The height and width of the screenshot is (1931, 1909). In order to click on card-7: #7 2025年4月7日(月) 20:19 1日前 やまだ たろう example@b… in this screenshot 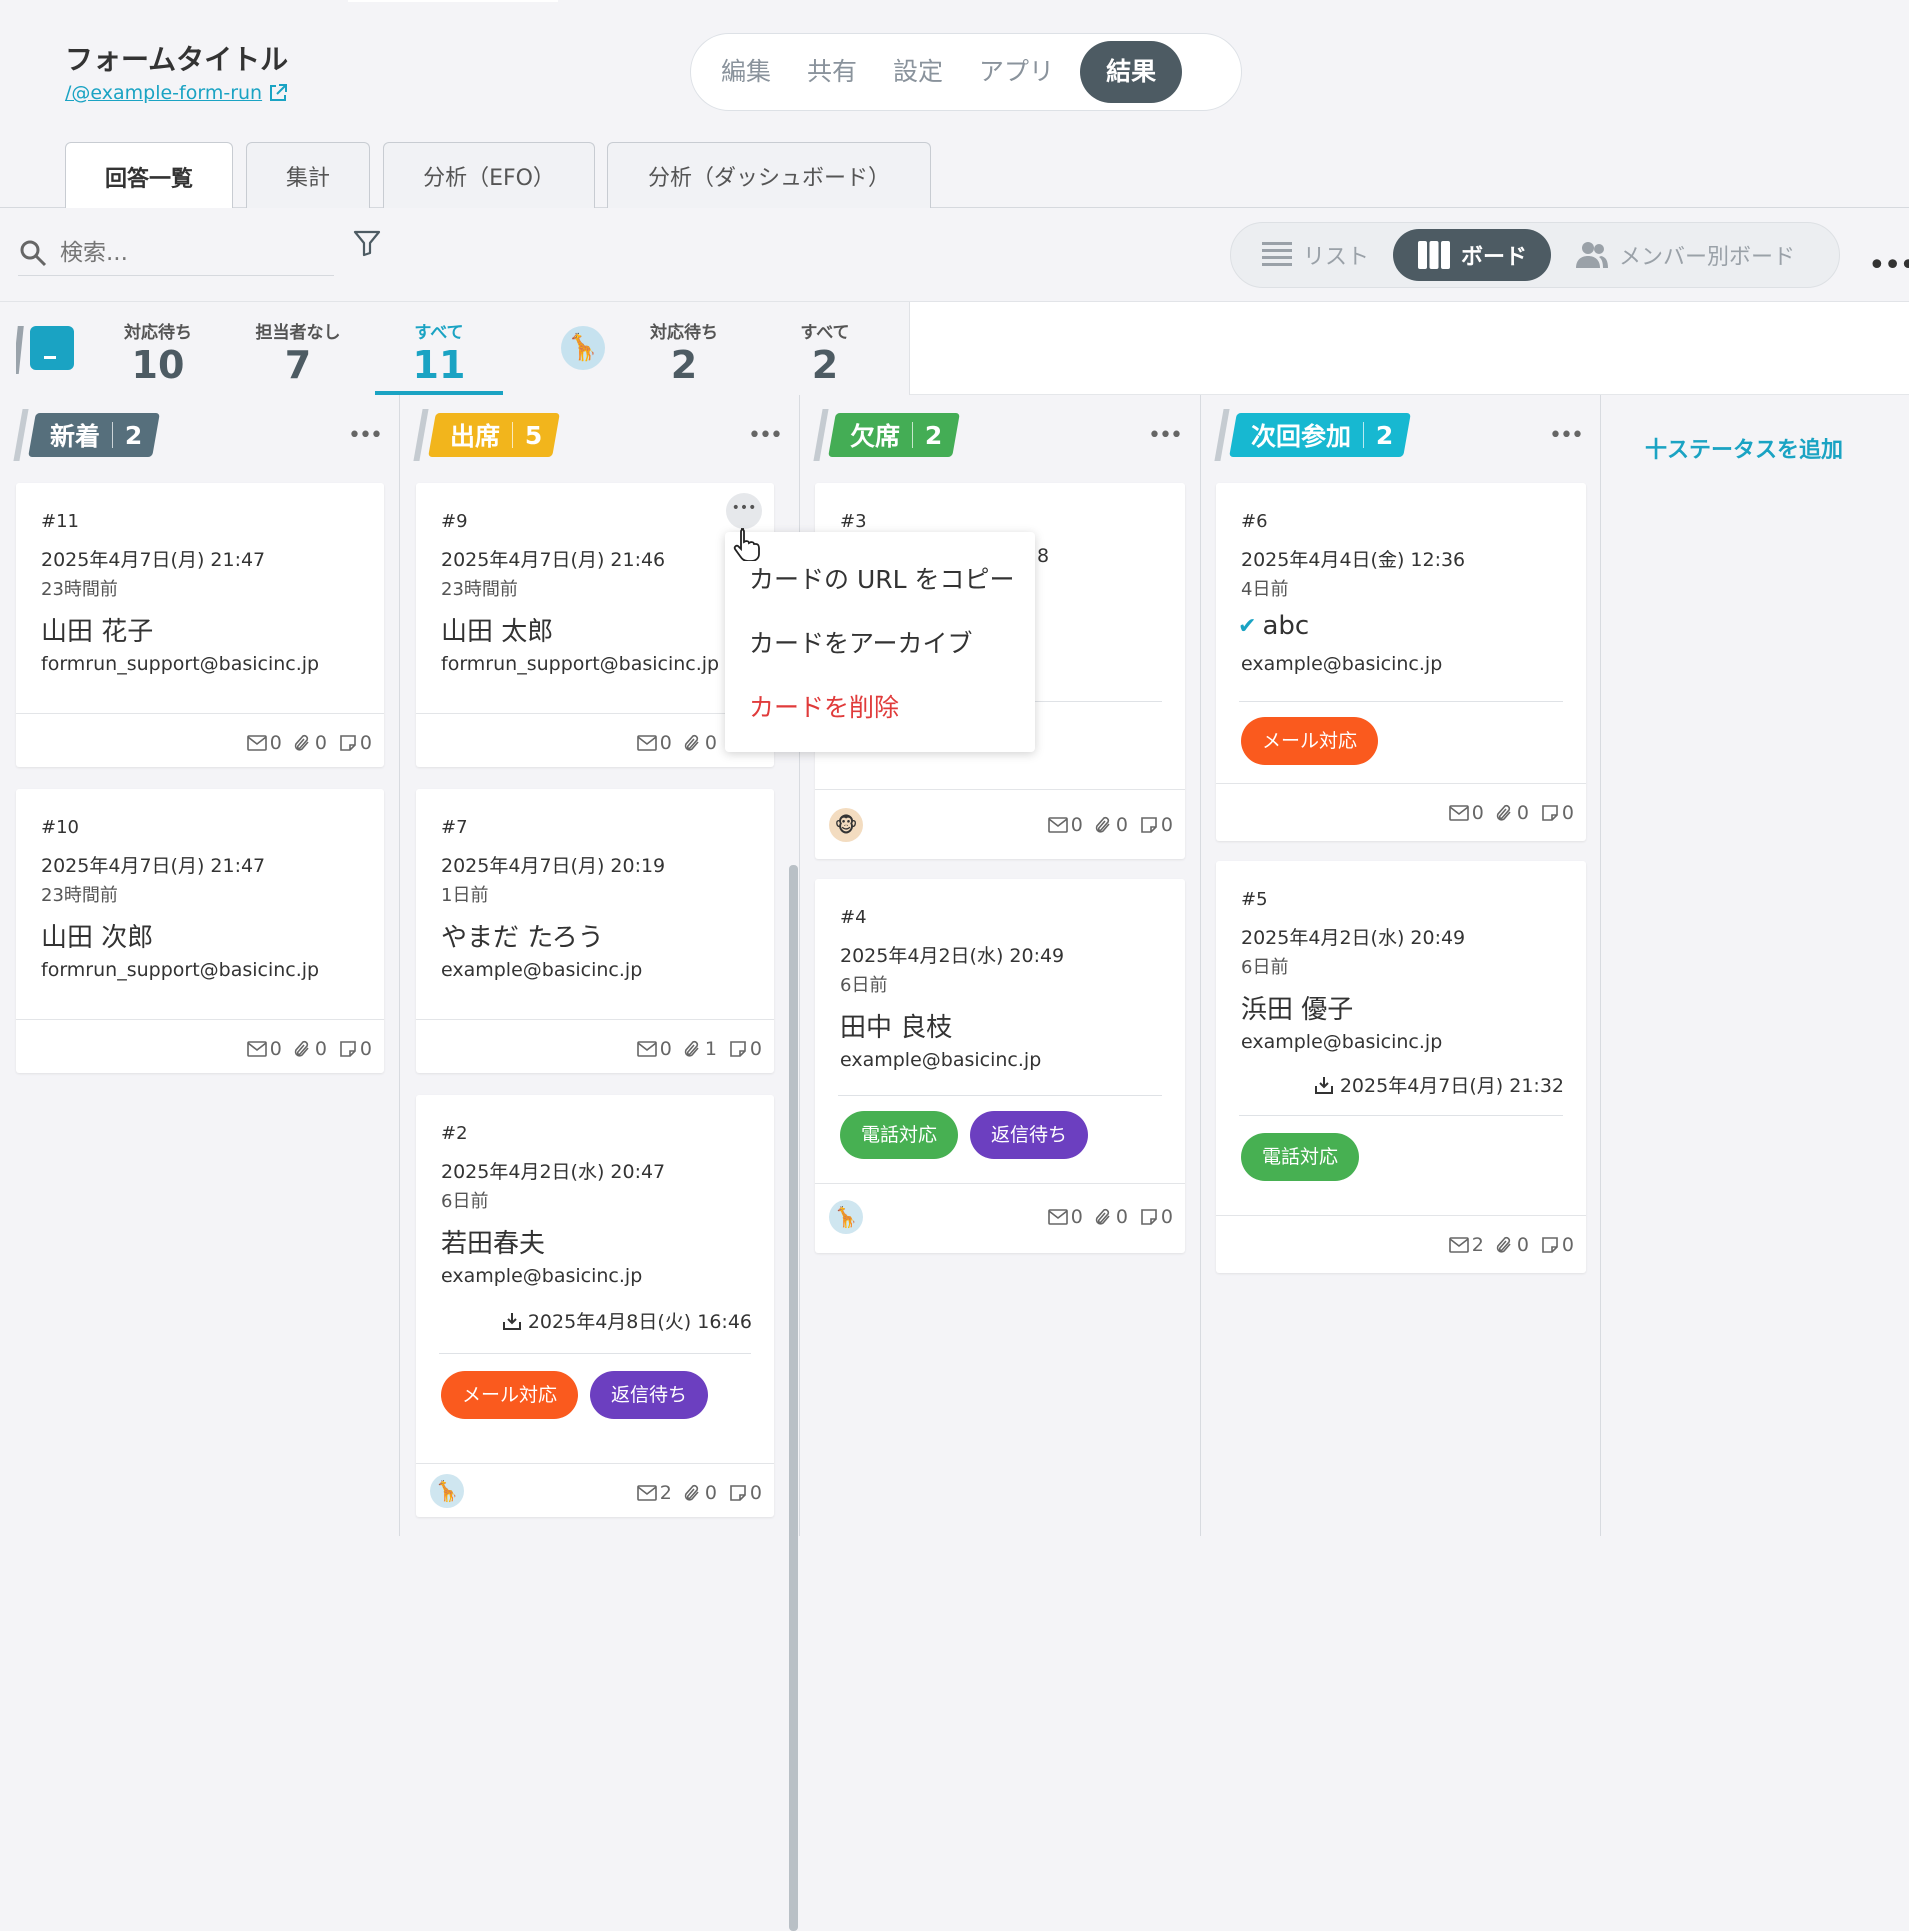, I will do `click(595, 931)`.